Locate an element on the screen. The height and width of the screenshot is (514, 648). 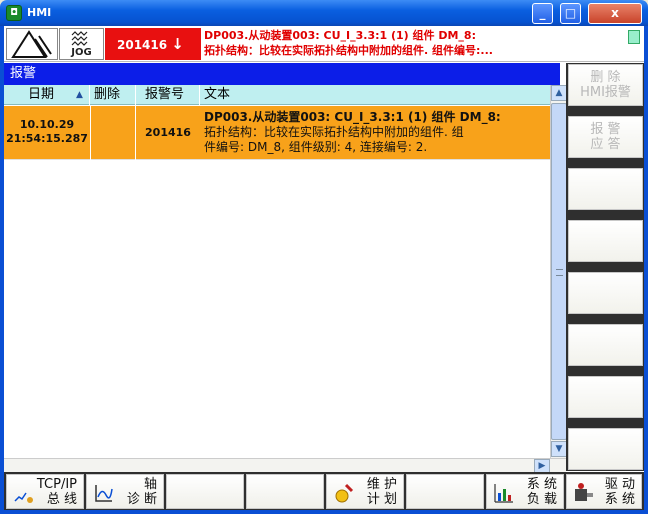
column-label: 日期 is located at coordinates (41, 94).